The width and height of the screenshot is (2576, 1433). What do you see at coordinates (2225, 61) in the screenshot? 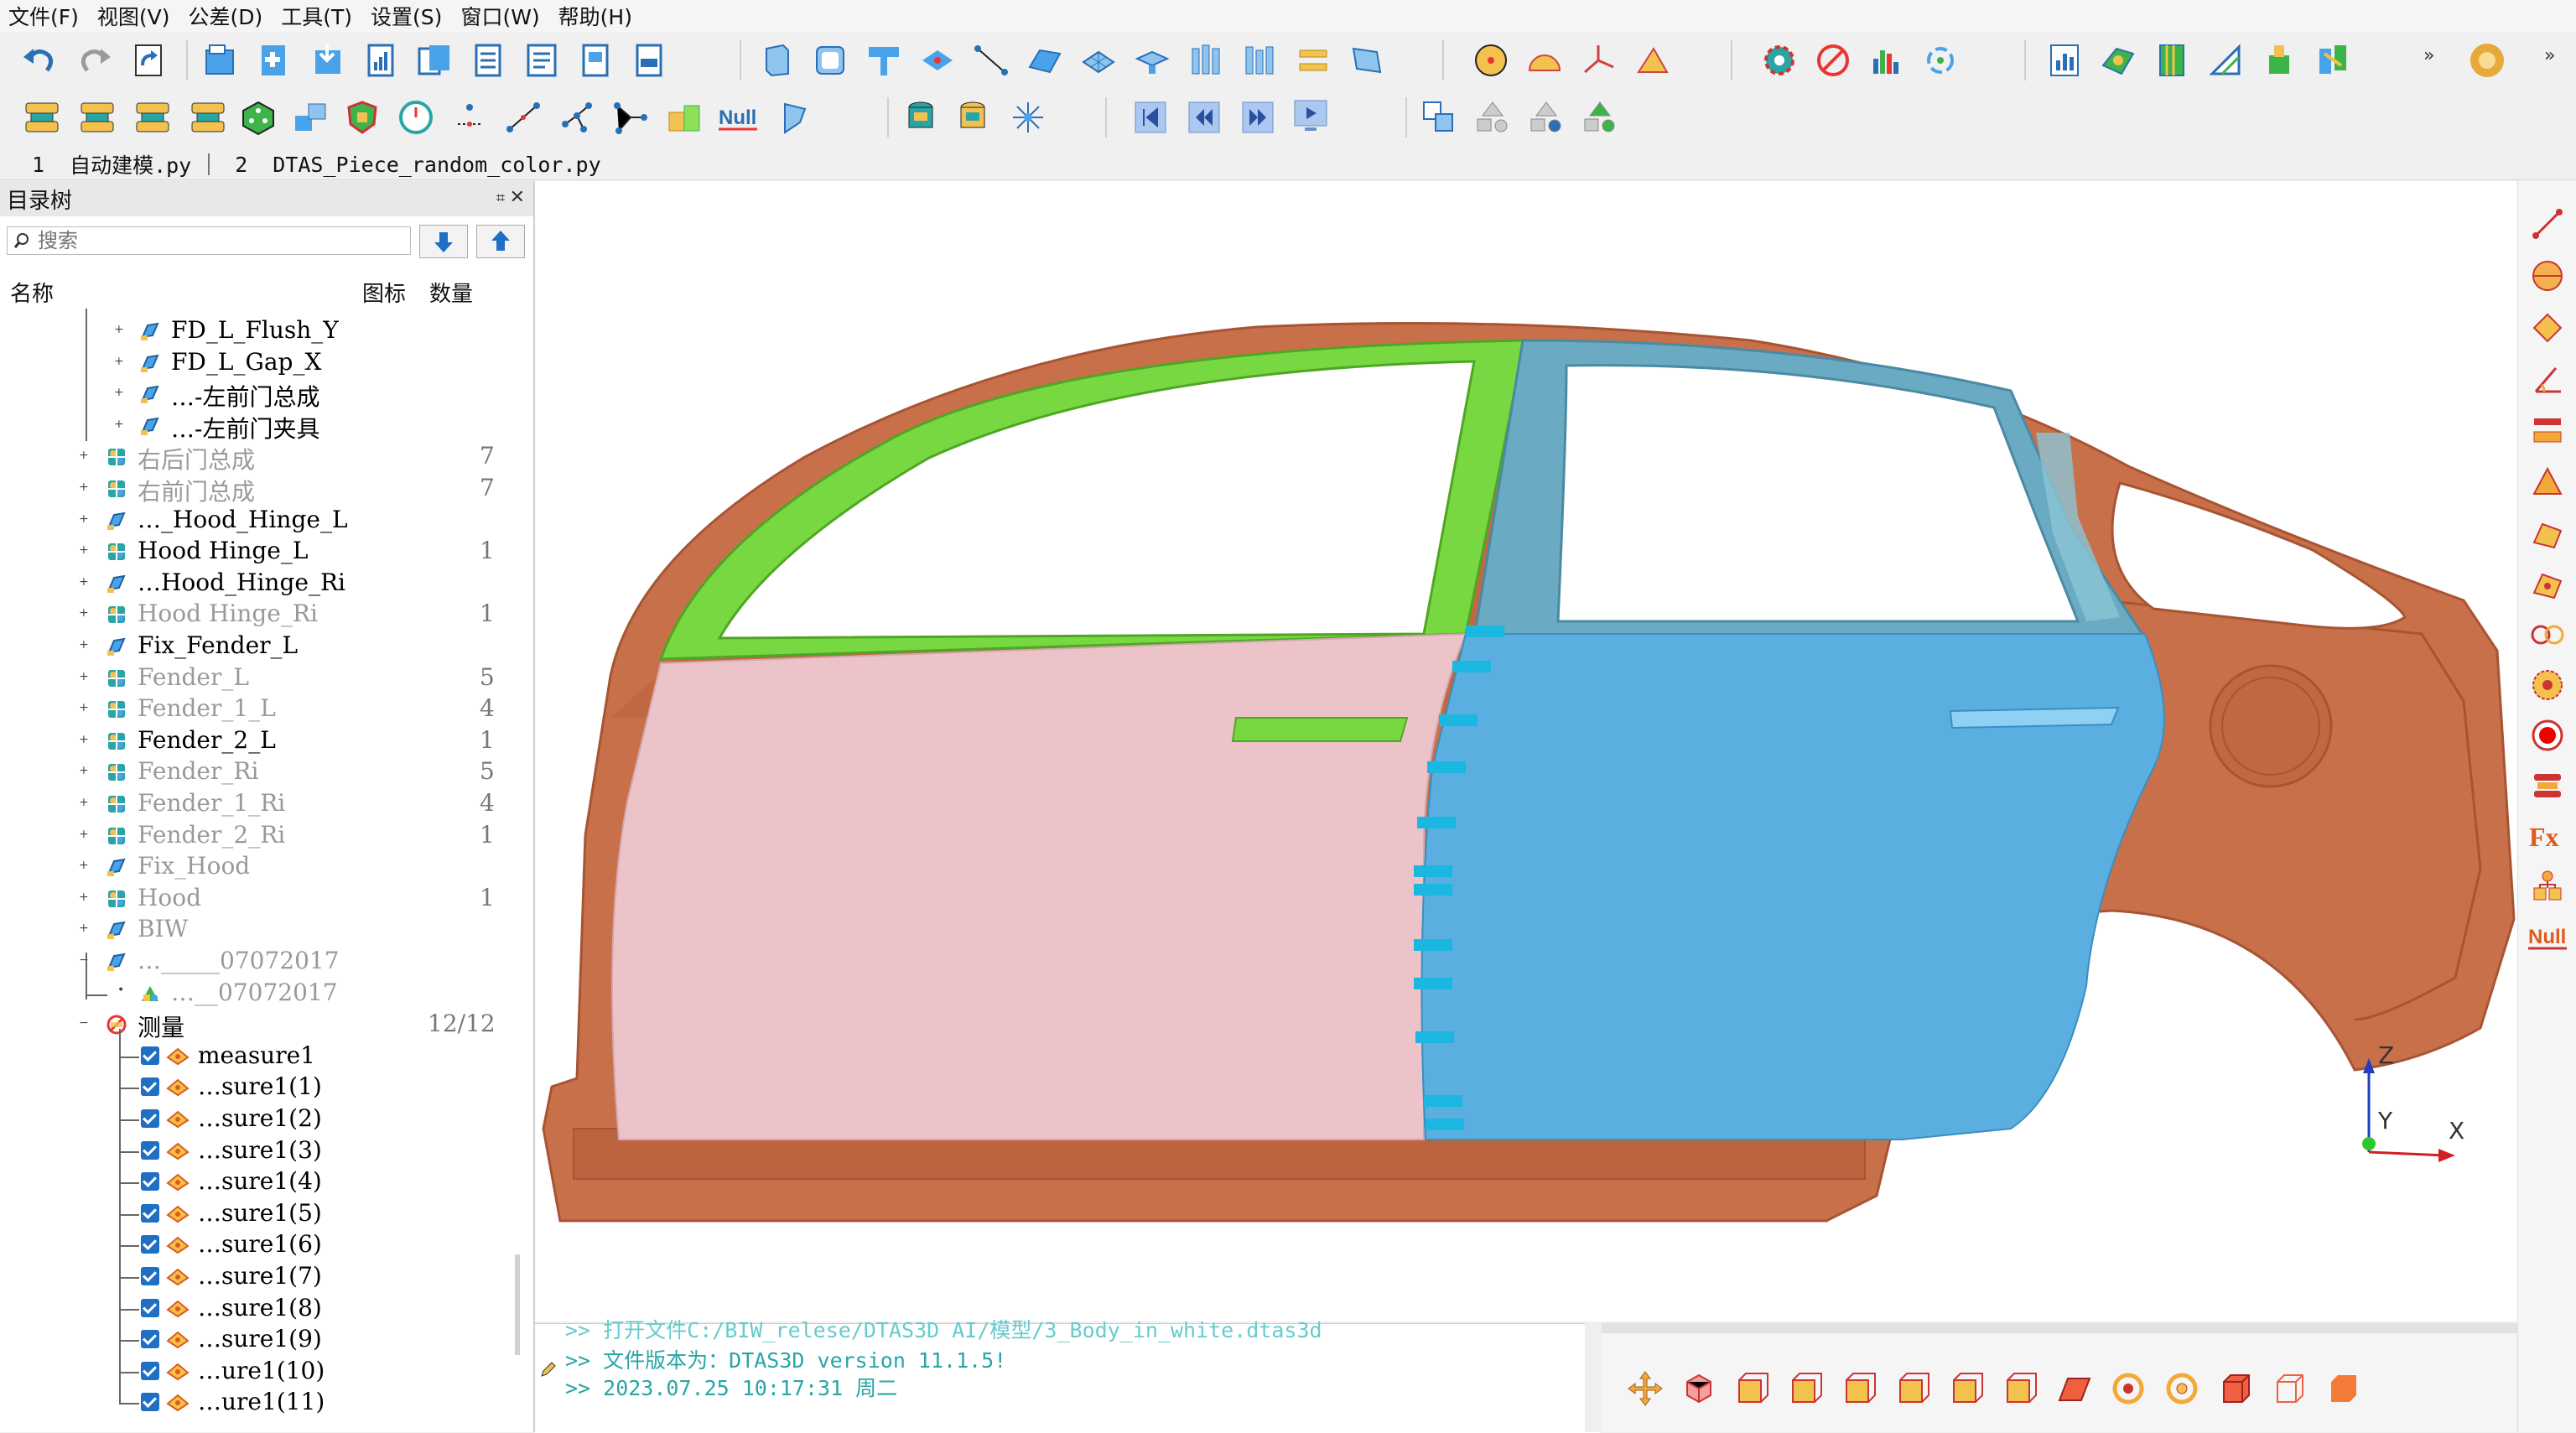
I see `triangle-ruler-icon` at bounding box center [2225, 61].